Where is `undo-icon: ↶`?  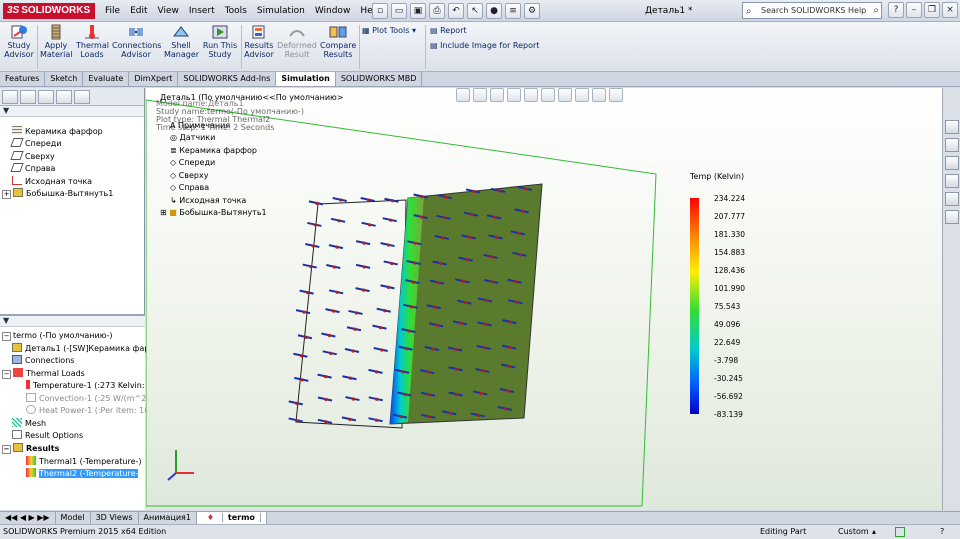 undo-icon: ↶ is located at coordinates (456, 11).